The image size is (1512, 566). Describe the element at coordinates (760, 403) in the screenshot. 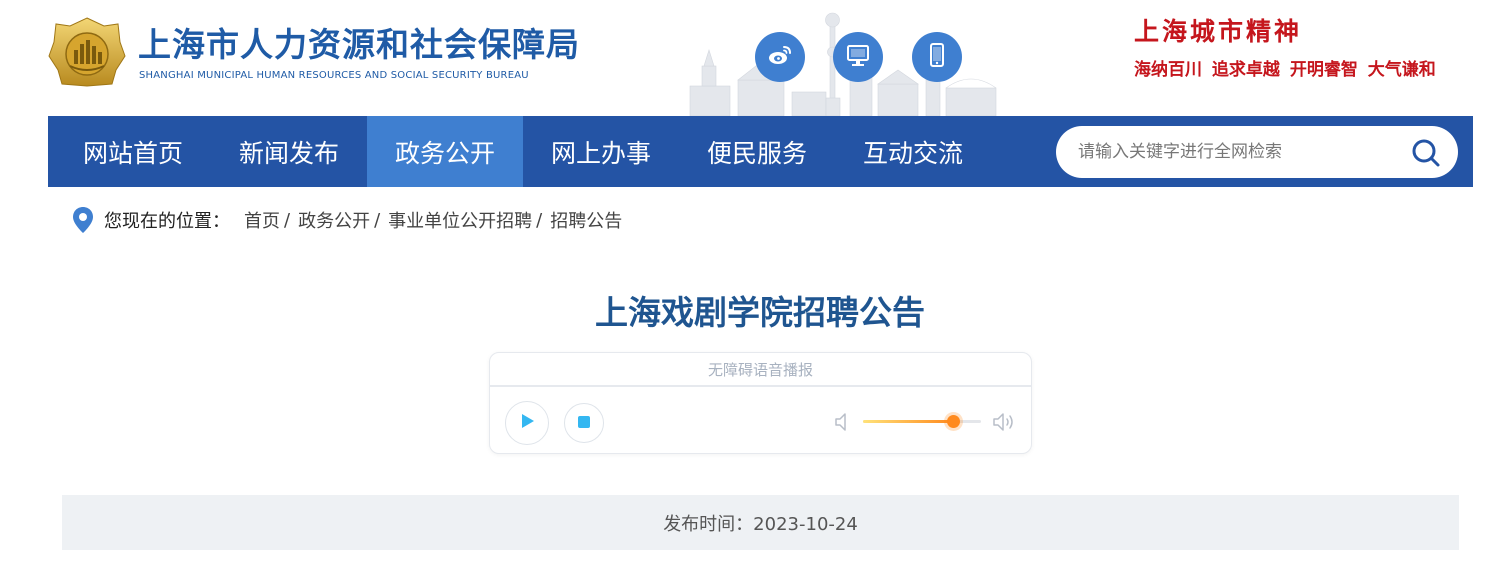

I see `audio-player: 无障碍语音播报` at that location.